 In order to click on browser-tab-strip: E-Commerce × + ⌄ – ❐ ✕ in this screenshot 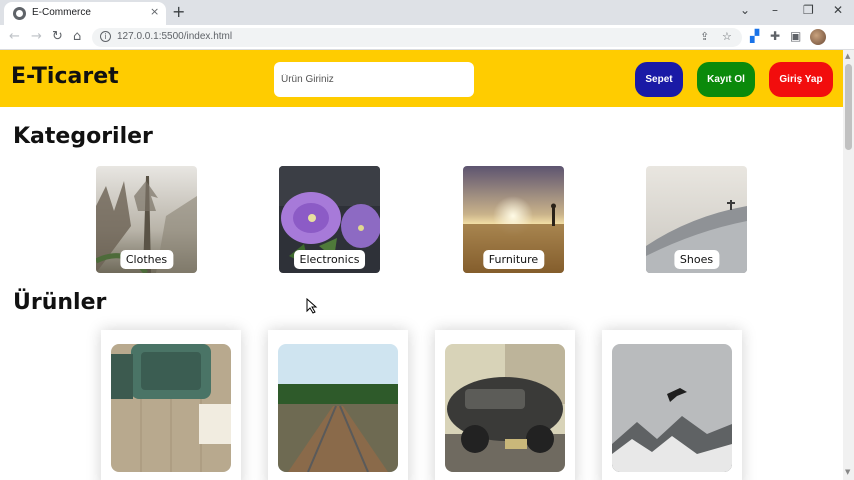, I will do `click(427, 12)`.